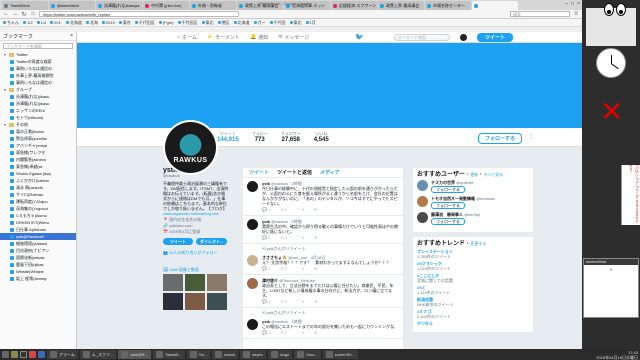 The width and height of the screenshot is (640, 360). What do you see at coordinates (6, 14) in the screenshot?
I see `back-icon: ←` at bounding box center [6, 14].